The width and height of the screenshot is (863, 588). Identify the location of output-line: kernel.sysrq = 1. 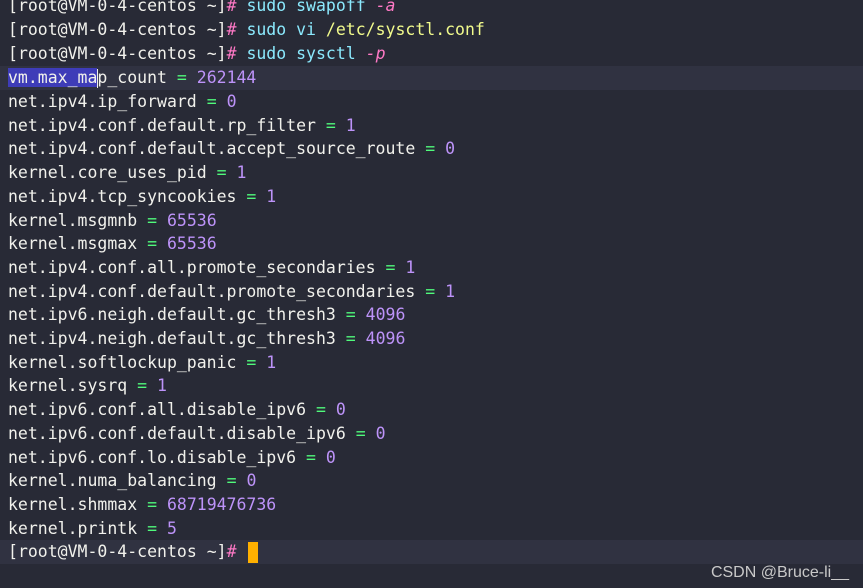
(87, 386).